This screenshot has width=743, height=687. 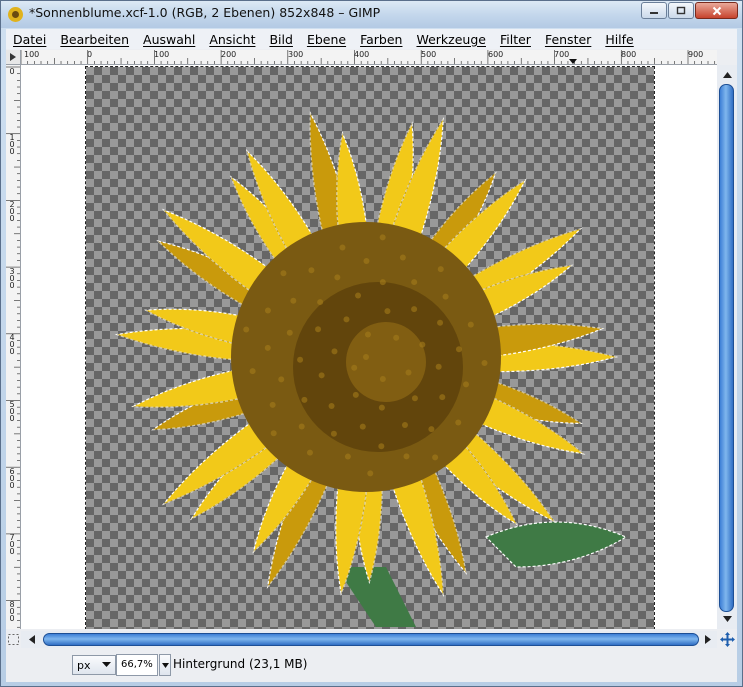 What do you see at coordinates (727, 75) in the screenshot?
I see `scroll-up-button` at bounding box center [727, 75].